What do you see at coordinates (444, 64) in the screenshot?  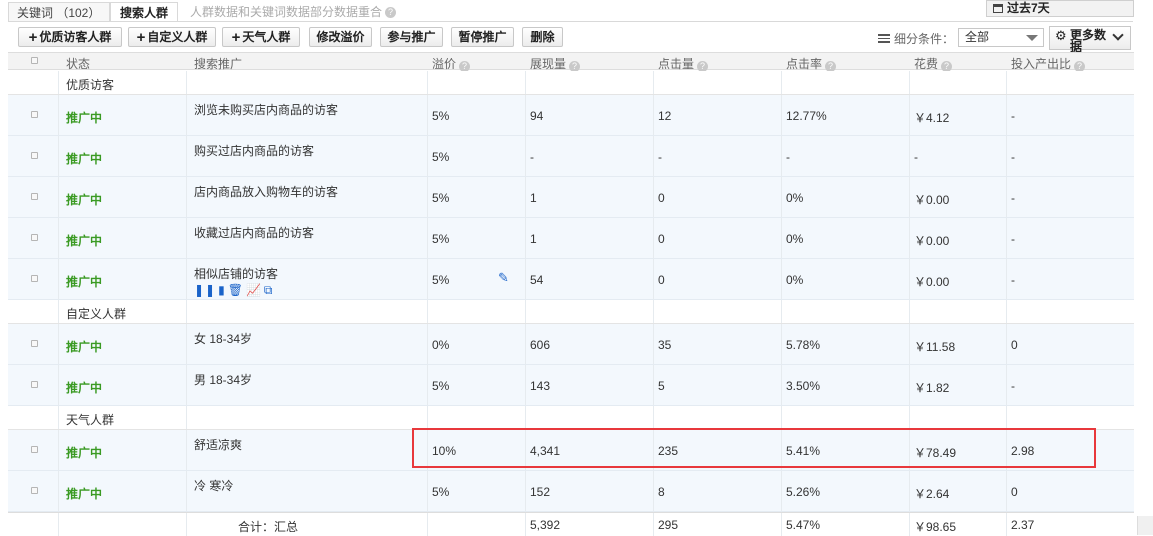 I see `header-label: 溢价` at bounding box center [444, 64].